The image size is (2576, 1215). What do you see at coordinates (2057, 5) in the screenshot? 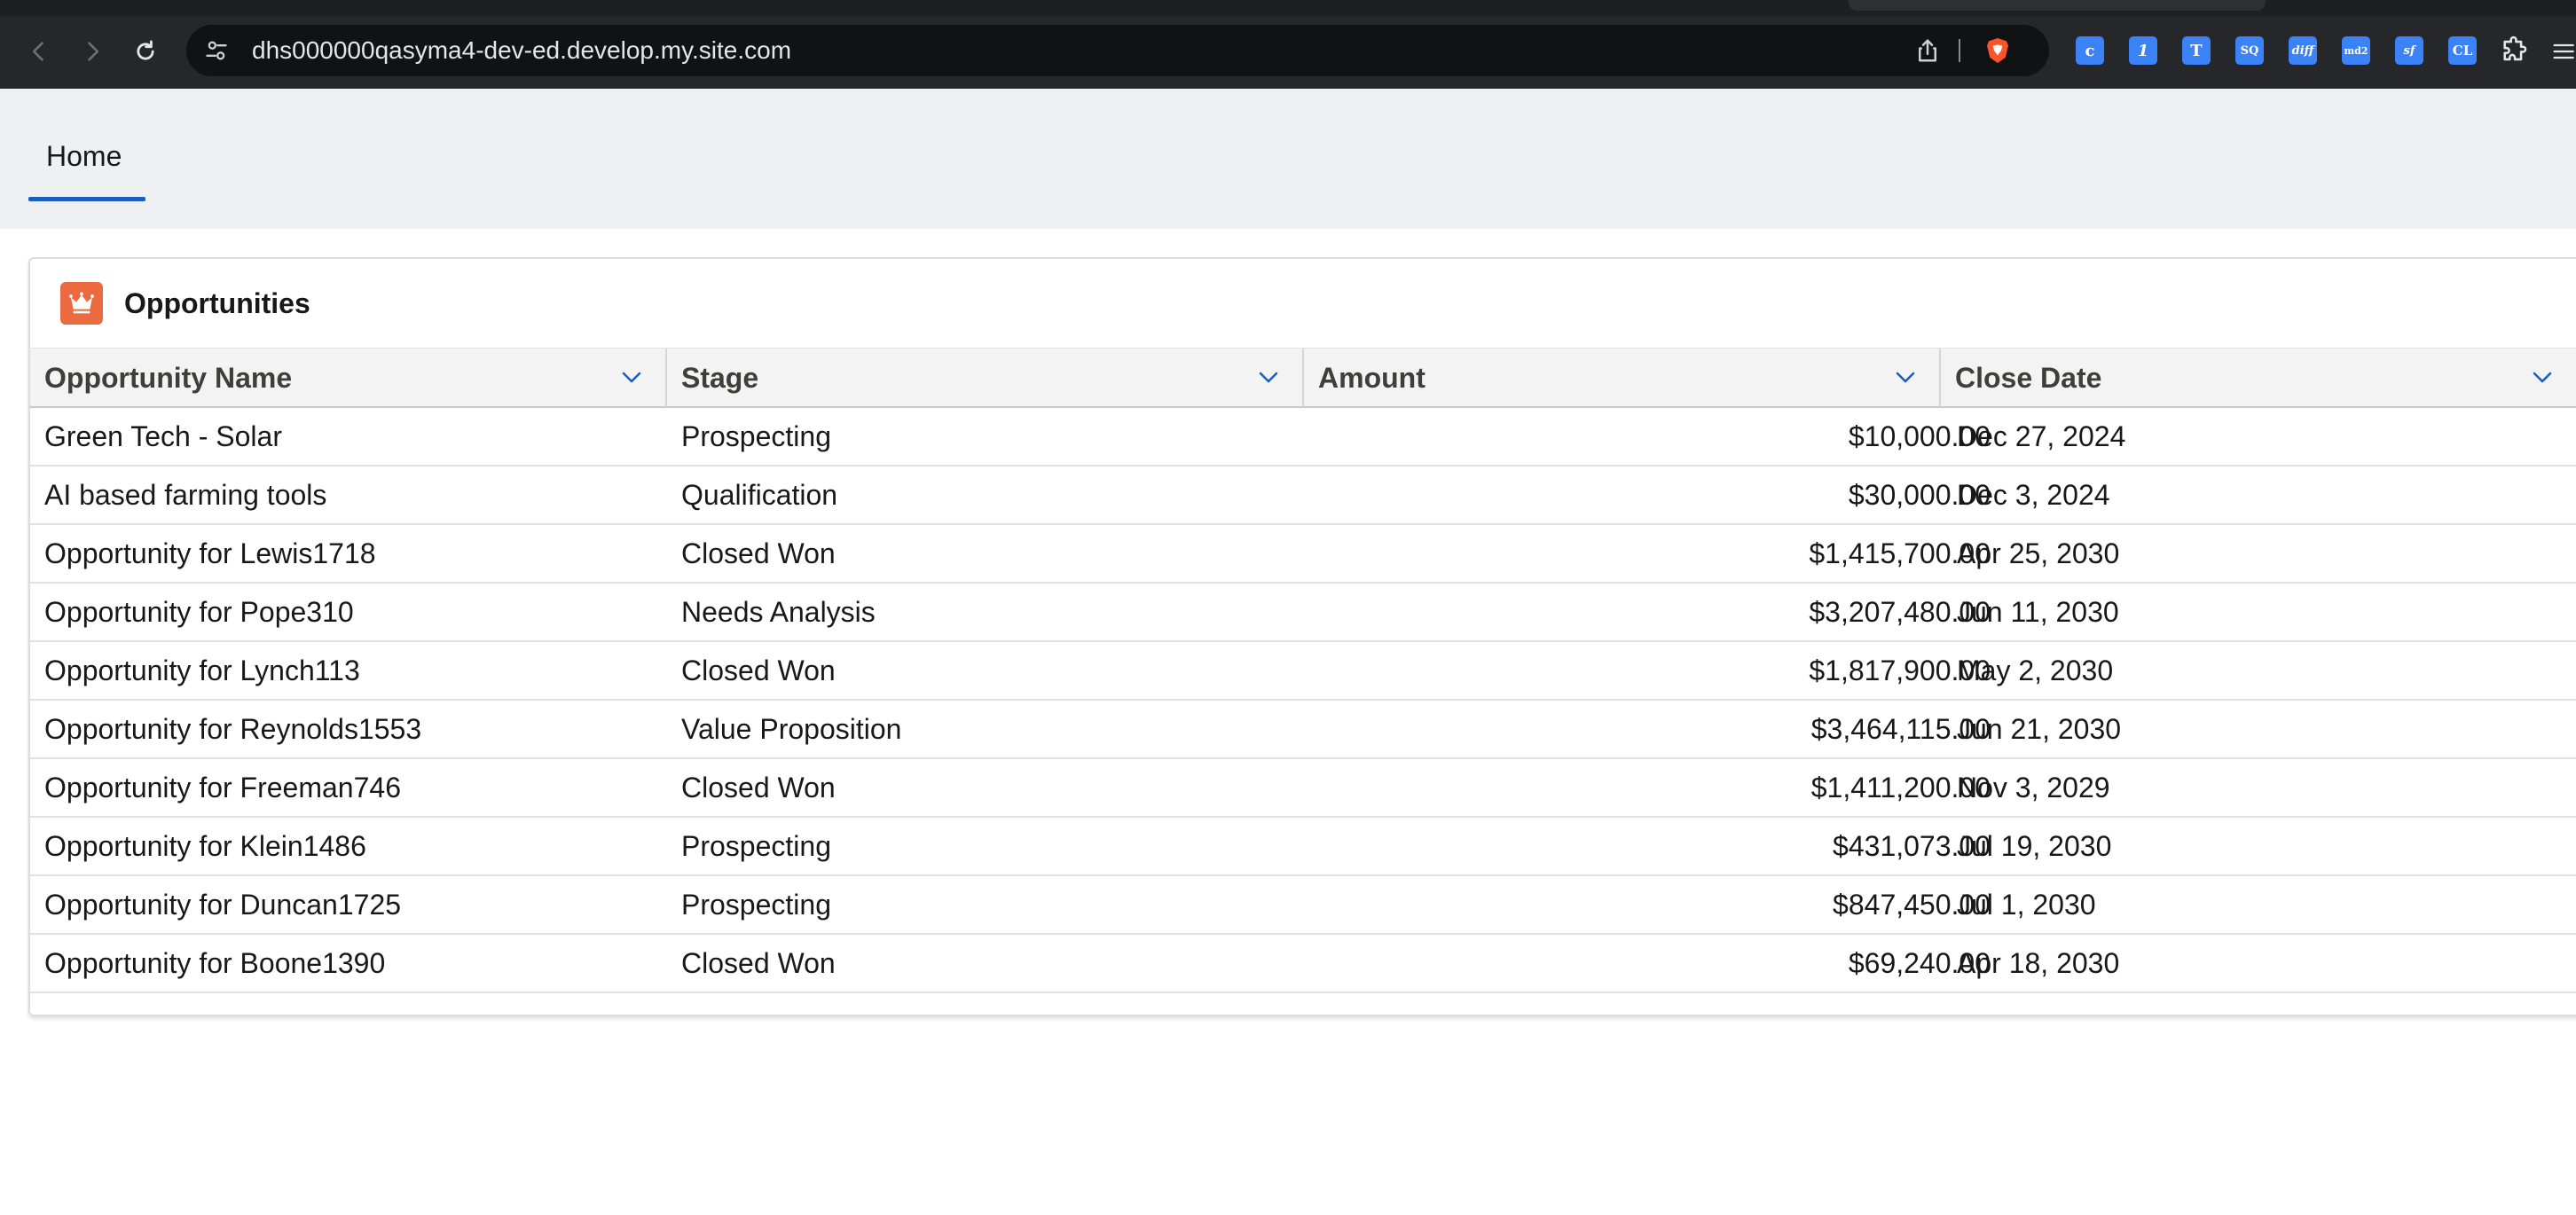
I see `browser-tab` at bounding box center [2057, 5].